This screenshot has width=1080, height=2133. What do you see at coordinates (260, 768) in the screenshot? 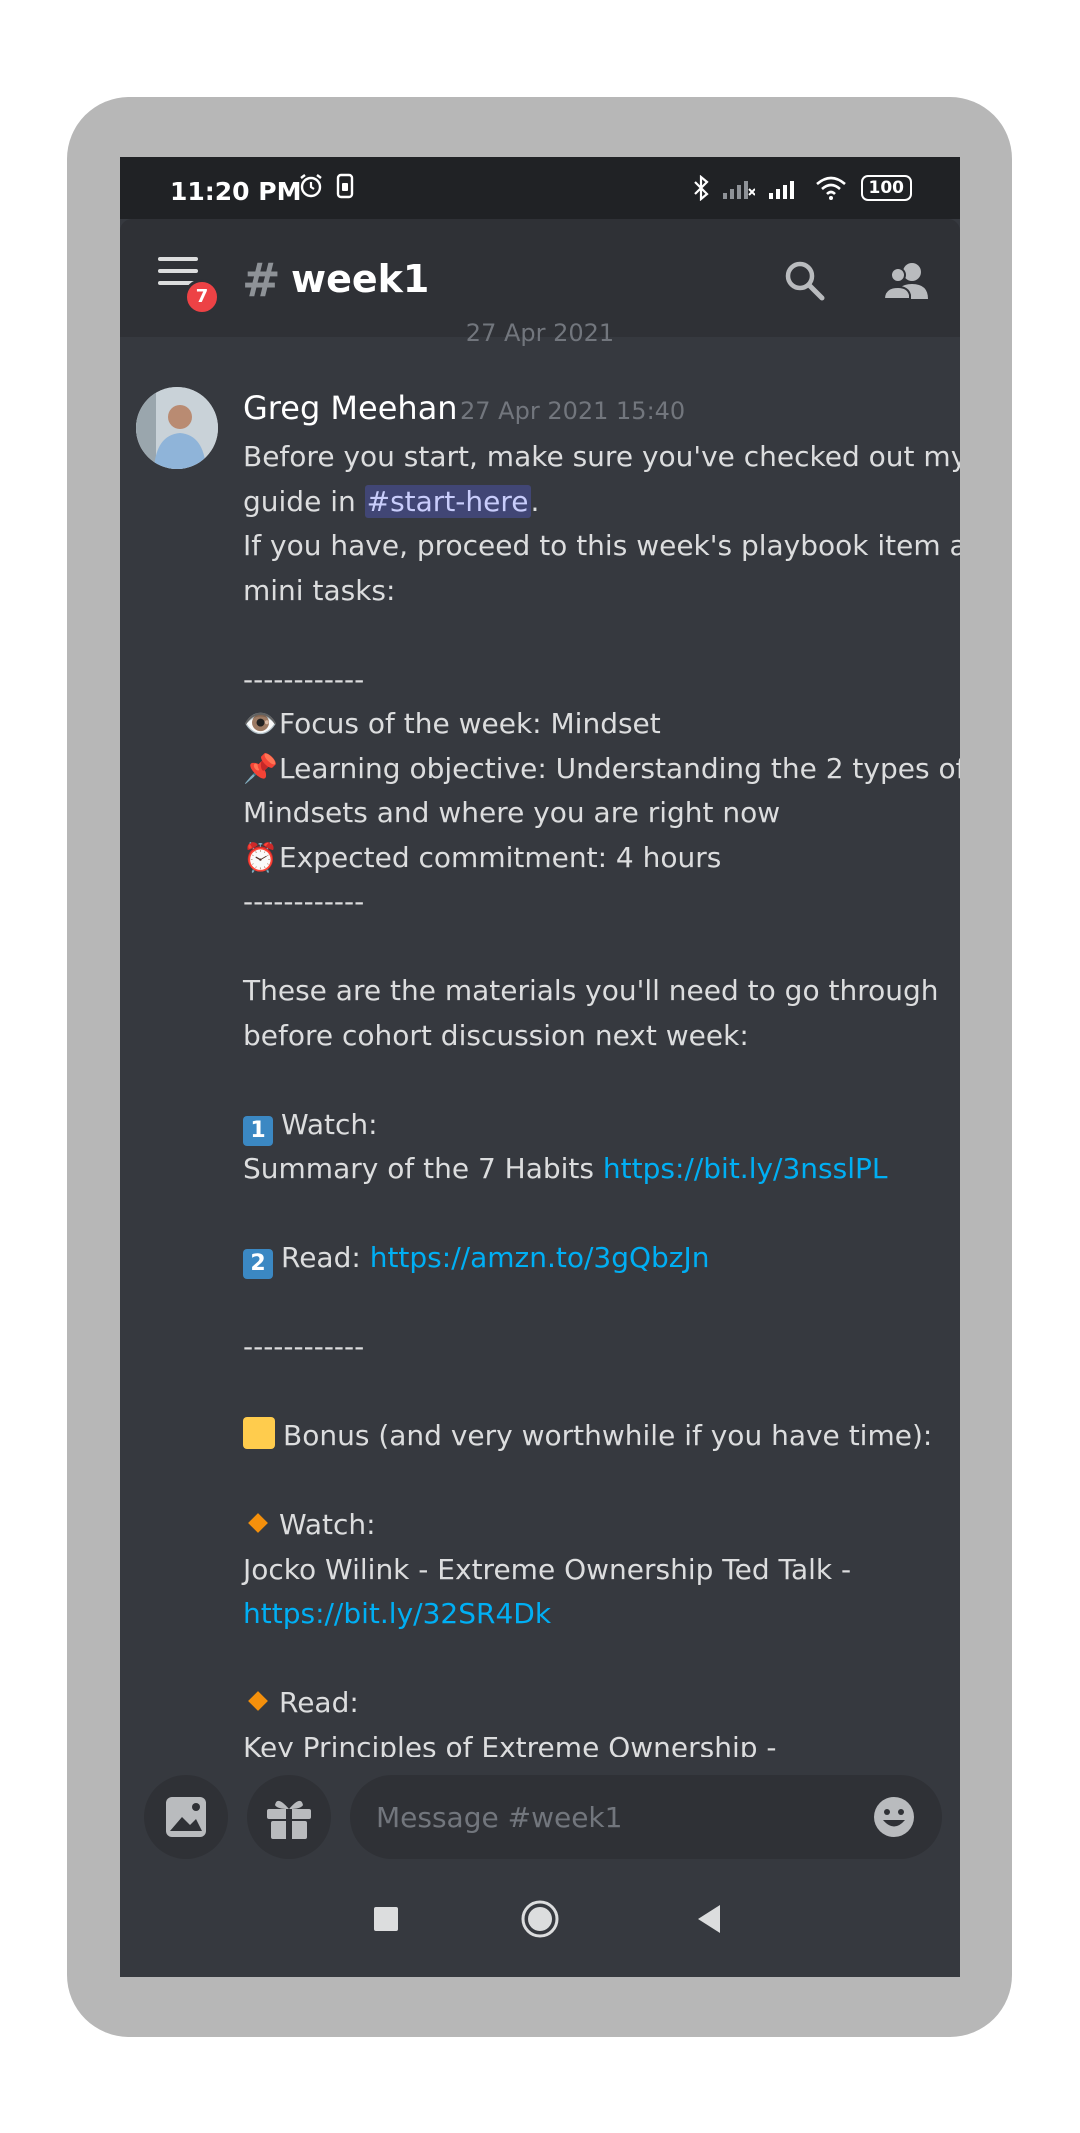
I see `pushpin-icon: 📌` at bounding box center [260, 768].